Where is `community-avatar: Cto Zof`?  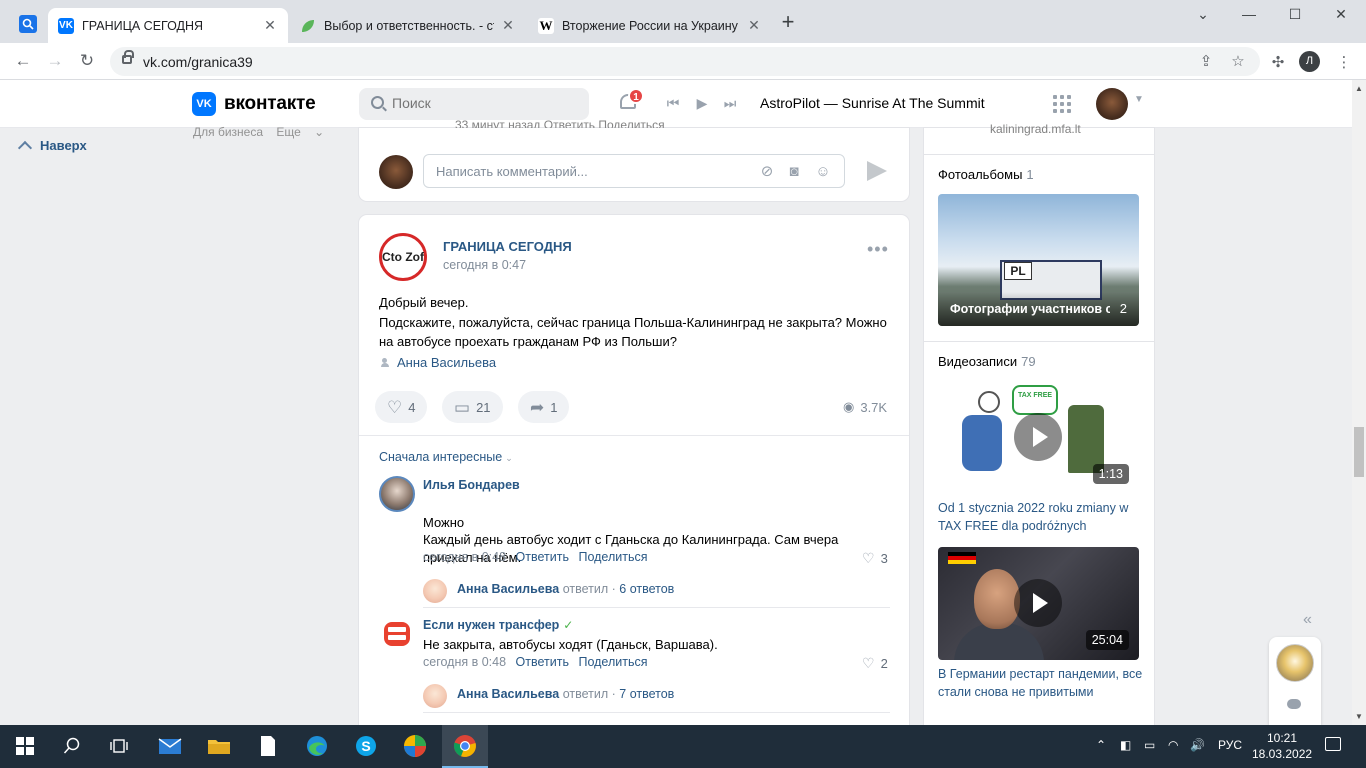
community-avatar: Cto Zof is located at coordinates (403, 257).